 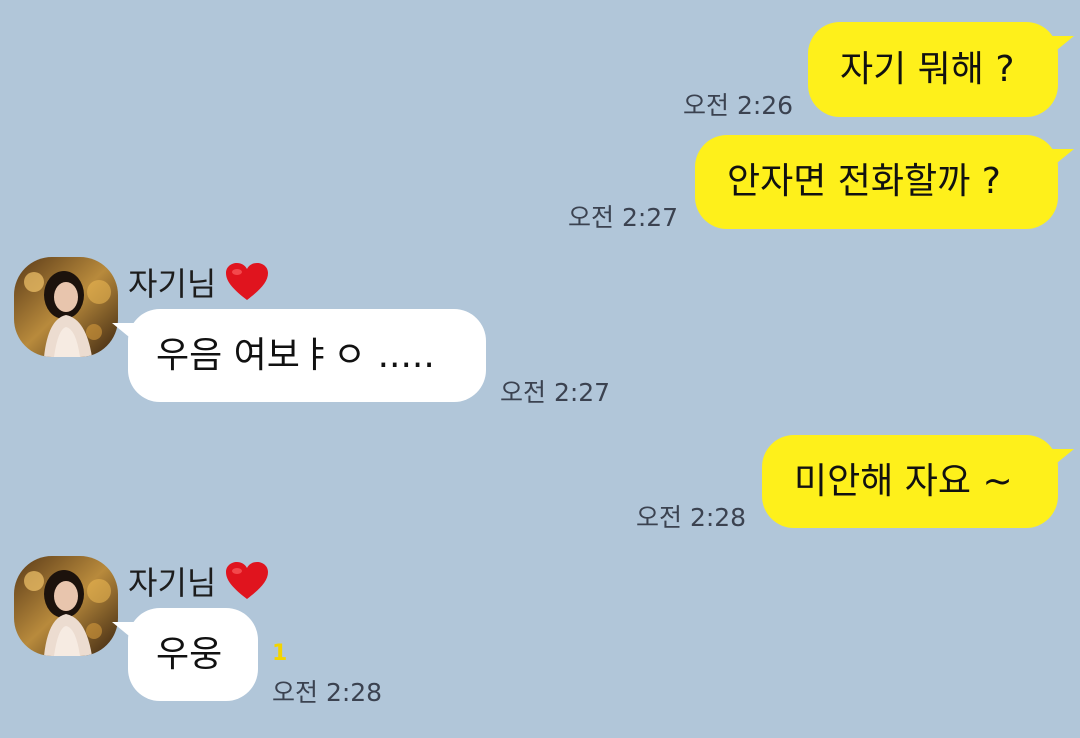 I want to click on message-bubble-theirs: 우웅, so click(x=185, y=654).